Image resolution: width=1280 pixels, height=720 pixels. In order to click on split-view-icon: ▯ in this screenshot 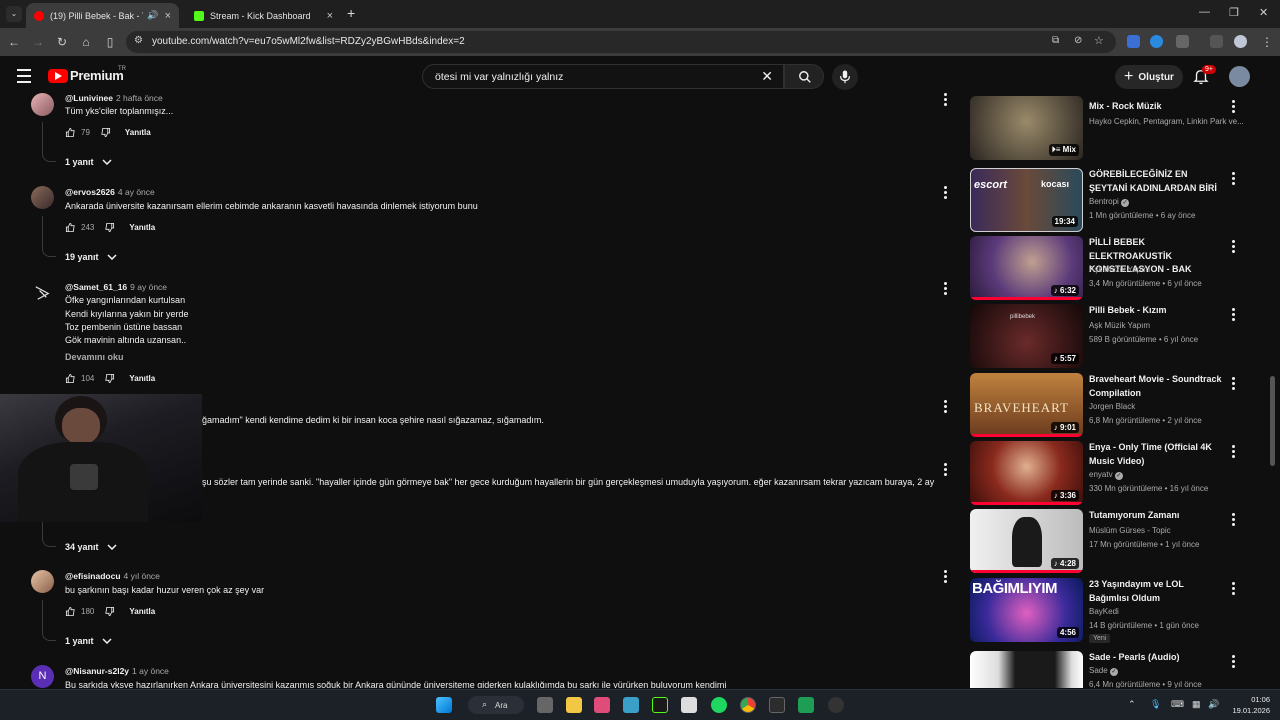, I will do `click(110, 42)`.